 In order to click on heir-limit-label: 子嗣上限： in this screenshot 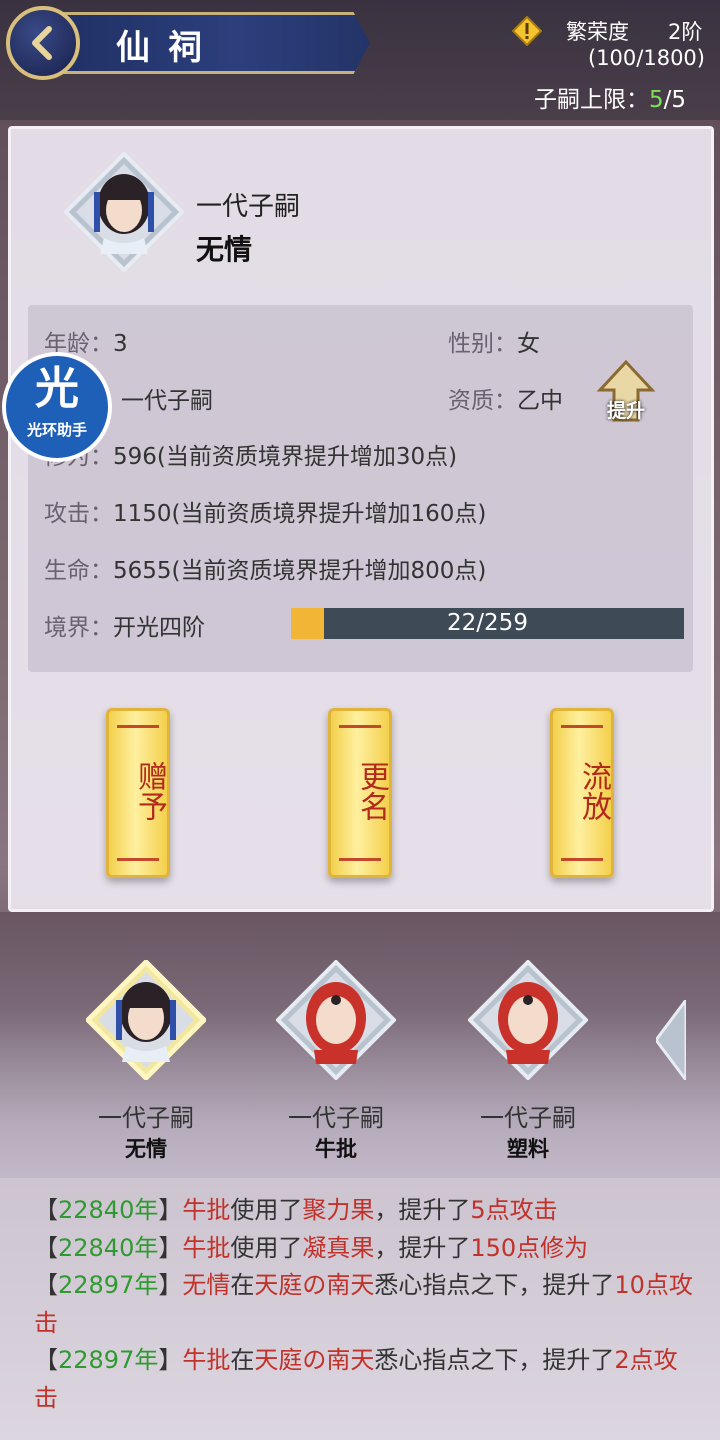, I will do `click(591, 100)`.